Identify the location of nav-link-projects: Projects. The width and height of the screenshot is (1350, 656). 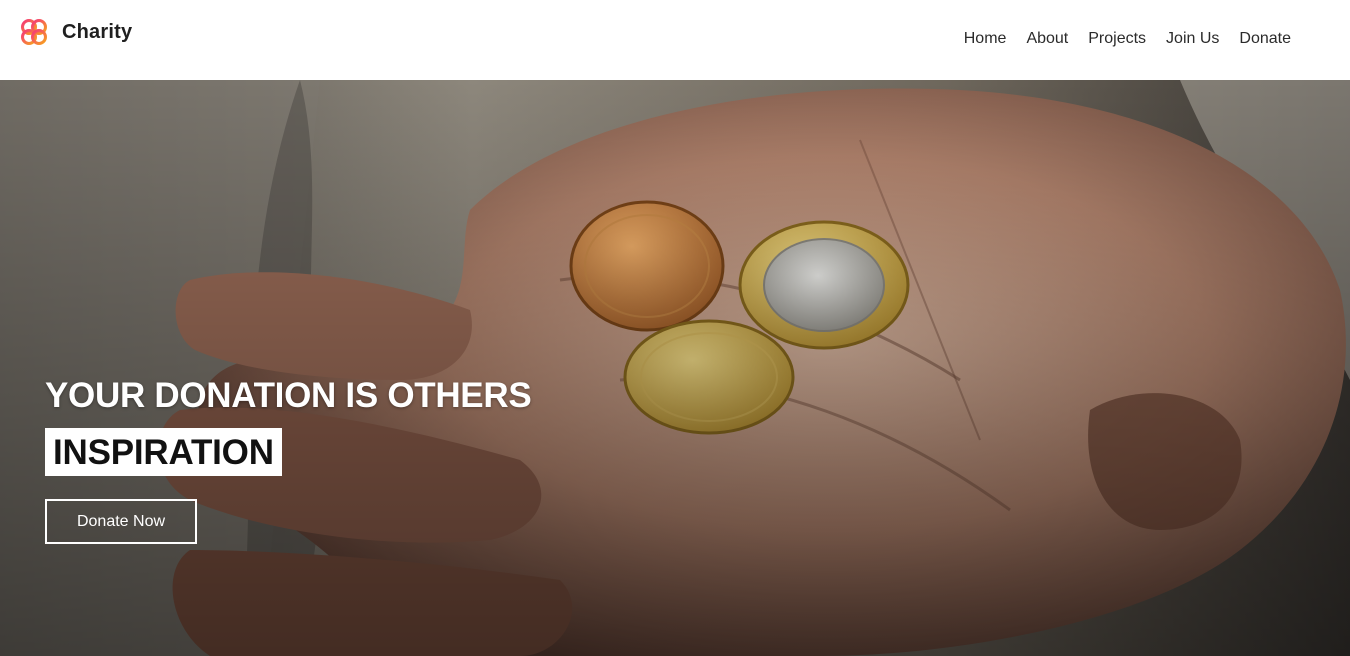
(1117, 39).